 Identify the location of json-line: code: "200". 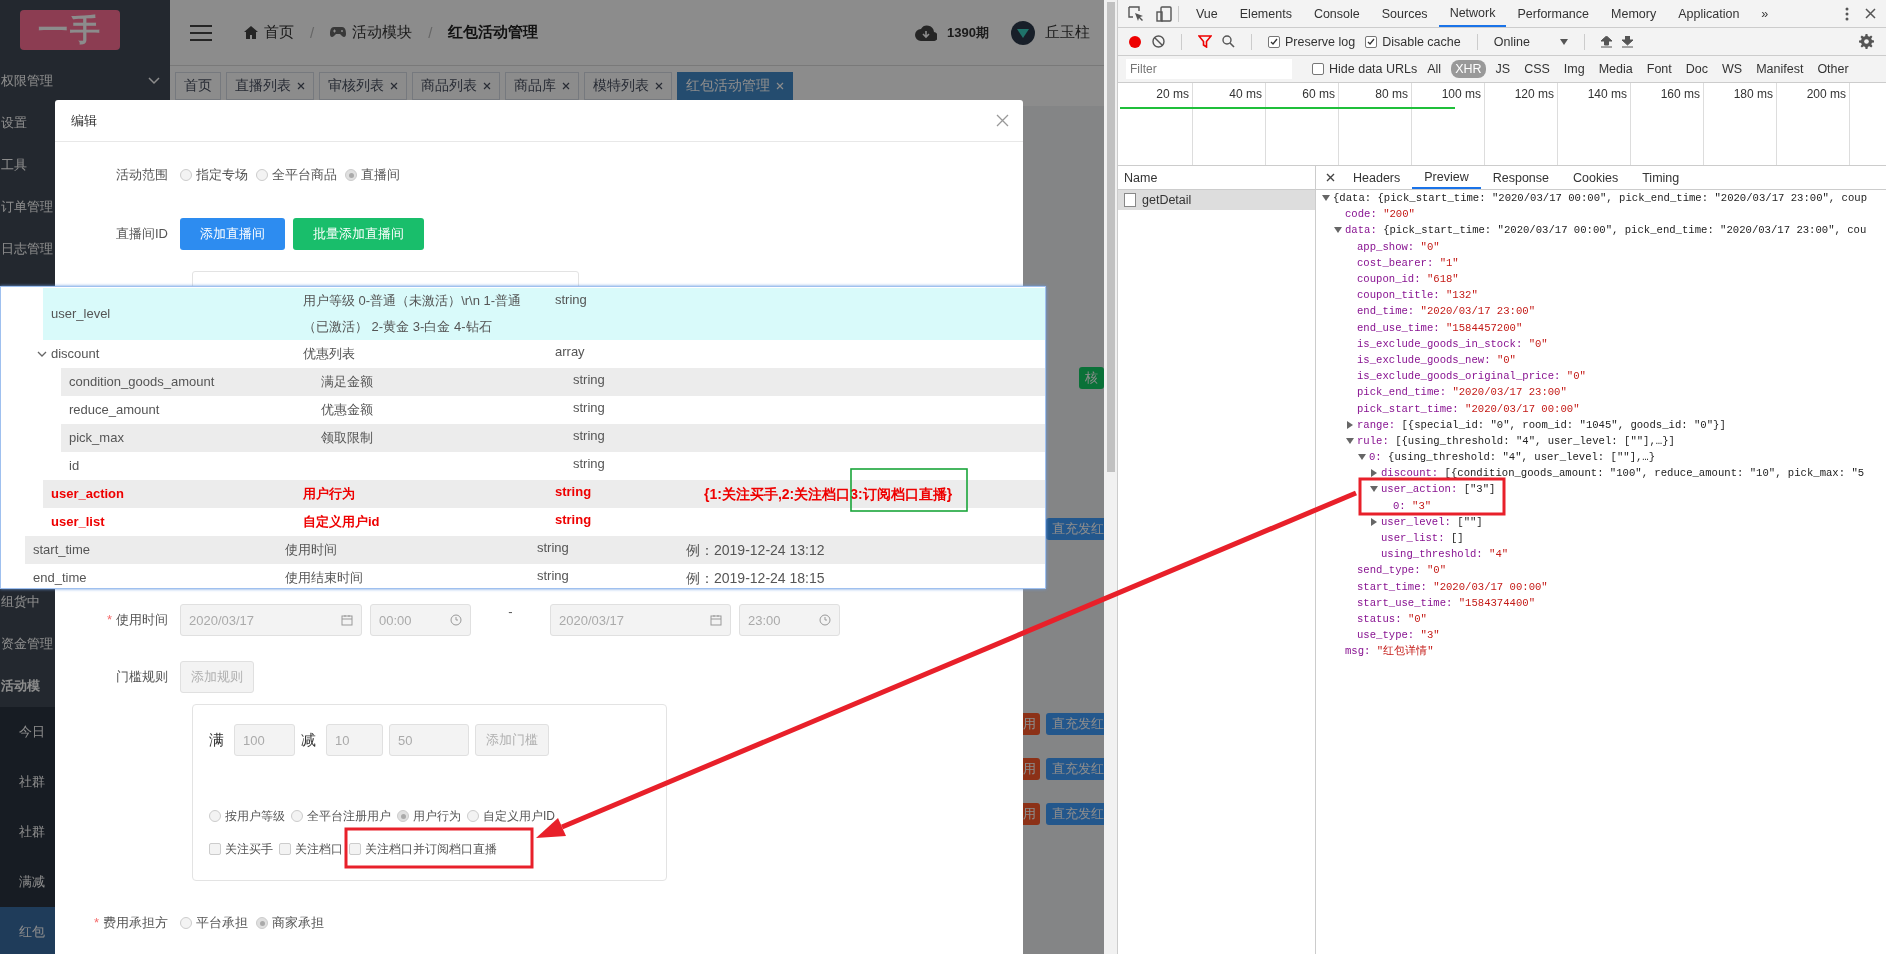
(1380, 214).